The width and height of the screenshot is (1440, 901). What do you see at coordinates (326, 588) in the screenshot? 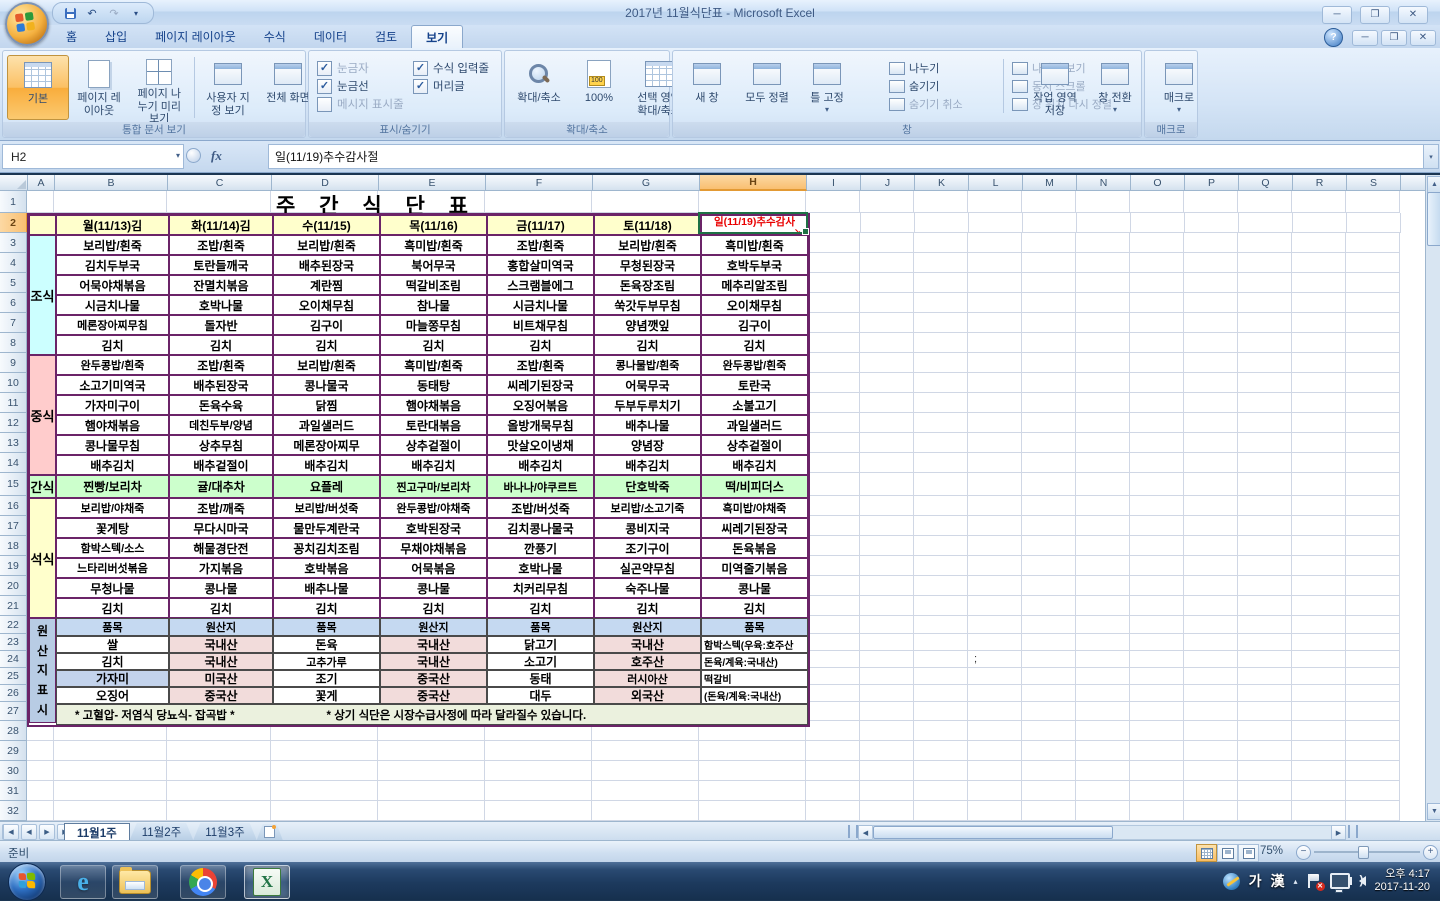
I see `menu-cell: 배추나물` at bounding box center [326, 588].